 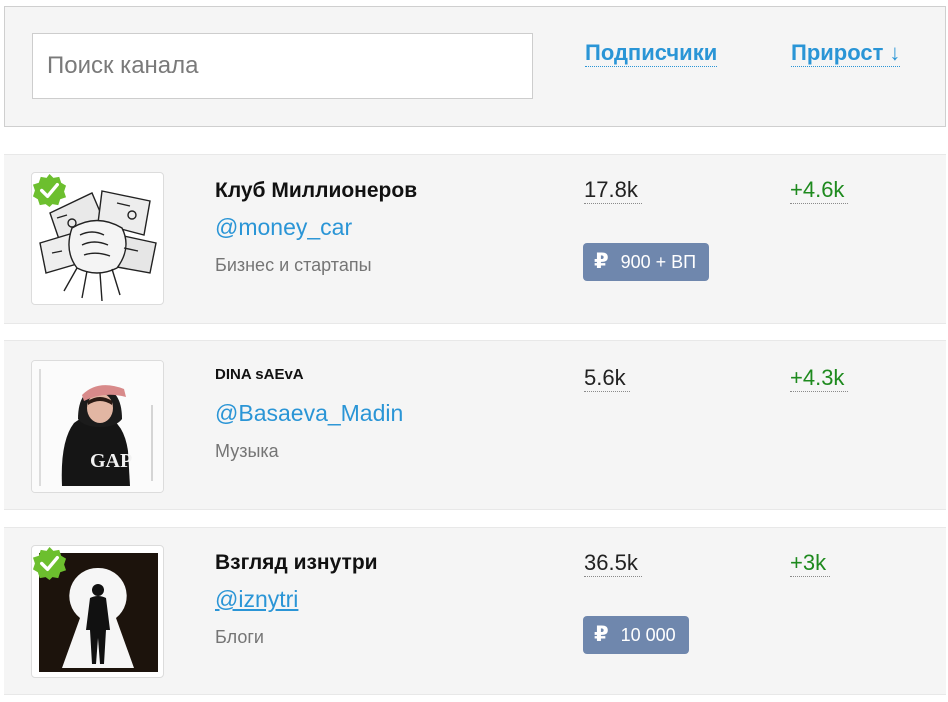 I want to click on sort-desc-arrow-icon: ↓, so click(x=895, y=52).